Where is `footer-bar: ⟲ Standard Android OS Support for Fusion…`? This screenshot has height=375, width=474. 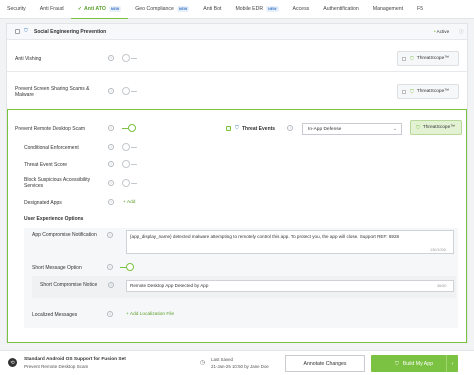
footer-bar: ⟲ Standard Android OS Support for Fusion… is located at coordinates (237, 362).